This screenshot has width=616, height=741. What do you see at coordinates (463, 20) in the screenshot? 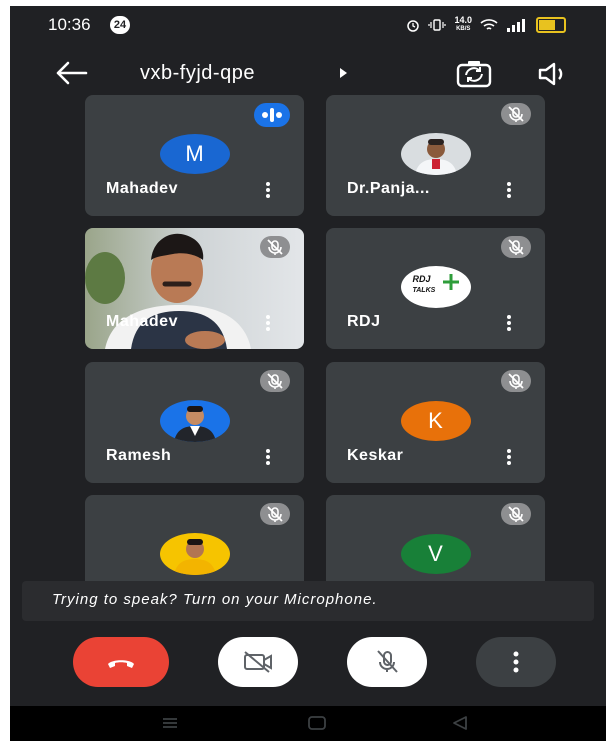
I see `net-speed-value: 14.0` at bounding box center [463, 20].